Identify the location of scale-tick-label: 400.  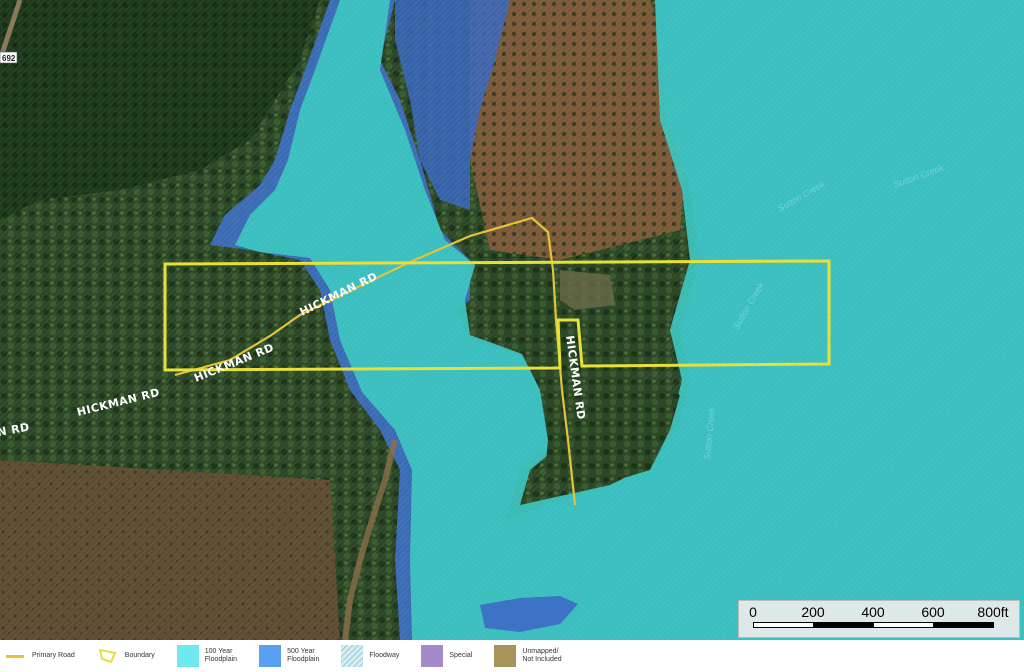
(873, 612).